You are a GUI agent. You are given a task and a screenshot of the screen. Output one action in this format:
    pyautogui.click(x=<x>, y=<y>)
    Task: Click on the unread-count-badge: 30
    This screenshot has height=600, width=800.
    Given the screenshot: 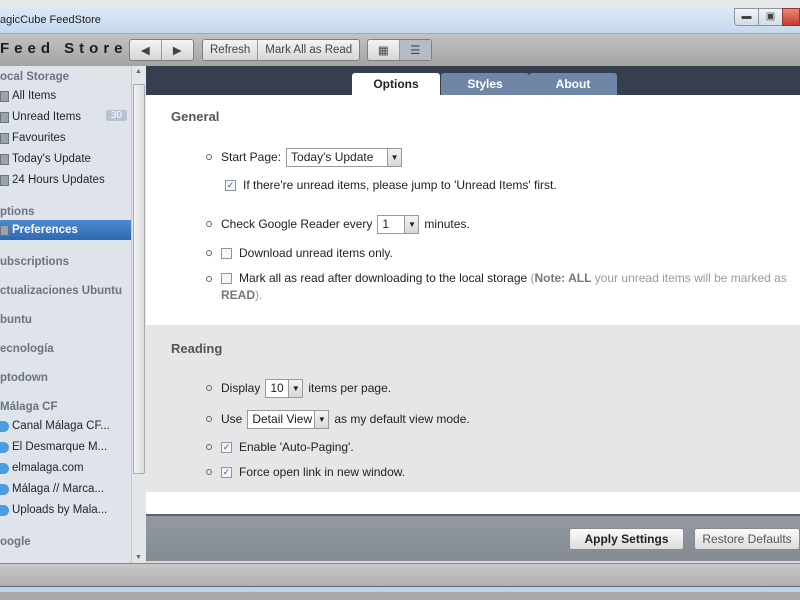 What is the action you would take?
    pyautogui.click(x=116, y=115)
    